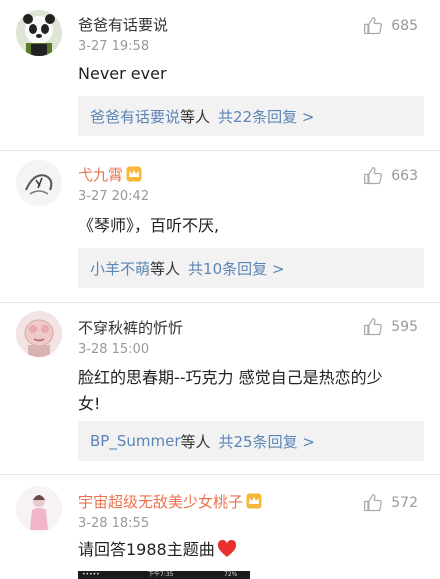 The width and height of the screenshot is (440, 579). What do you see at coordinates (114, 196) in the screenshot?
I see `comment-time: 3-27 20:42` at bounding box center [114, 196].